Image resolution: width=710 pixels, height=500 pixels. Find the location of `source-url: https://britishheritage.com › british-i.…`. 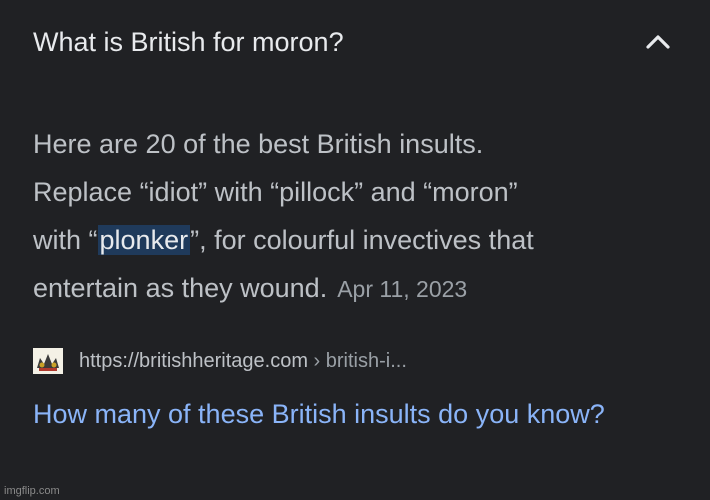

source-url: https://britishheritage.com › british-i.… is located at coordinates (243, 361).